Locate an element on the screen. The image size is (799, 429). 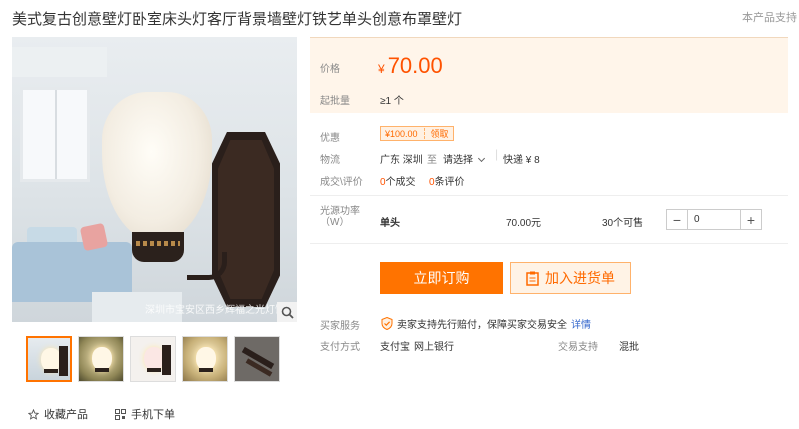
service-label: 买家服务 is located at coordinates (340, 326).